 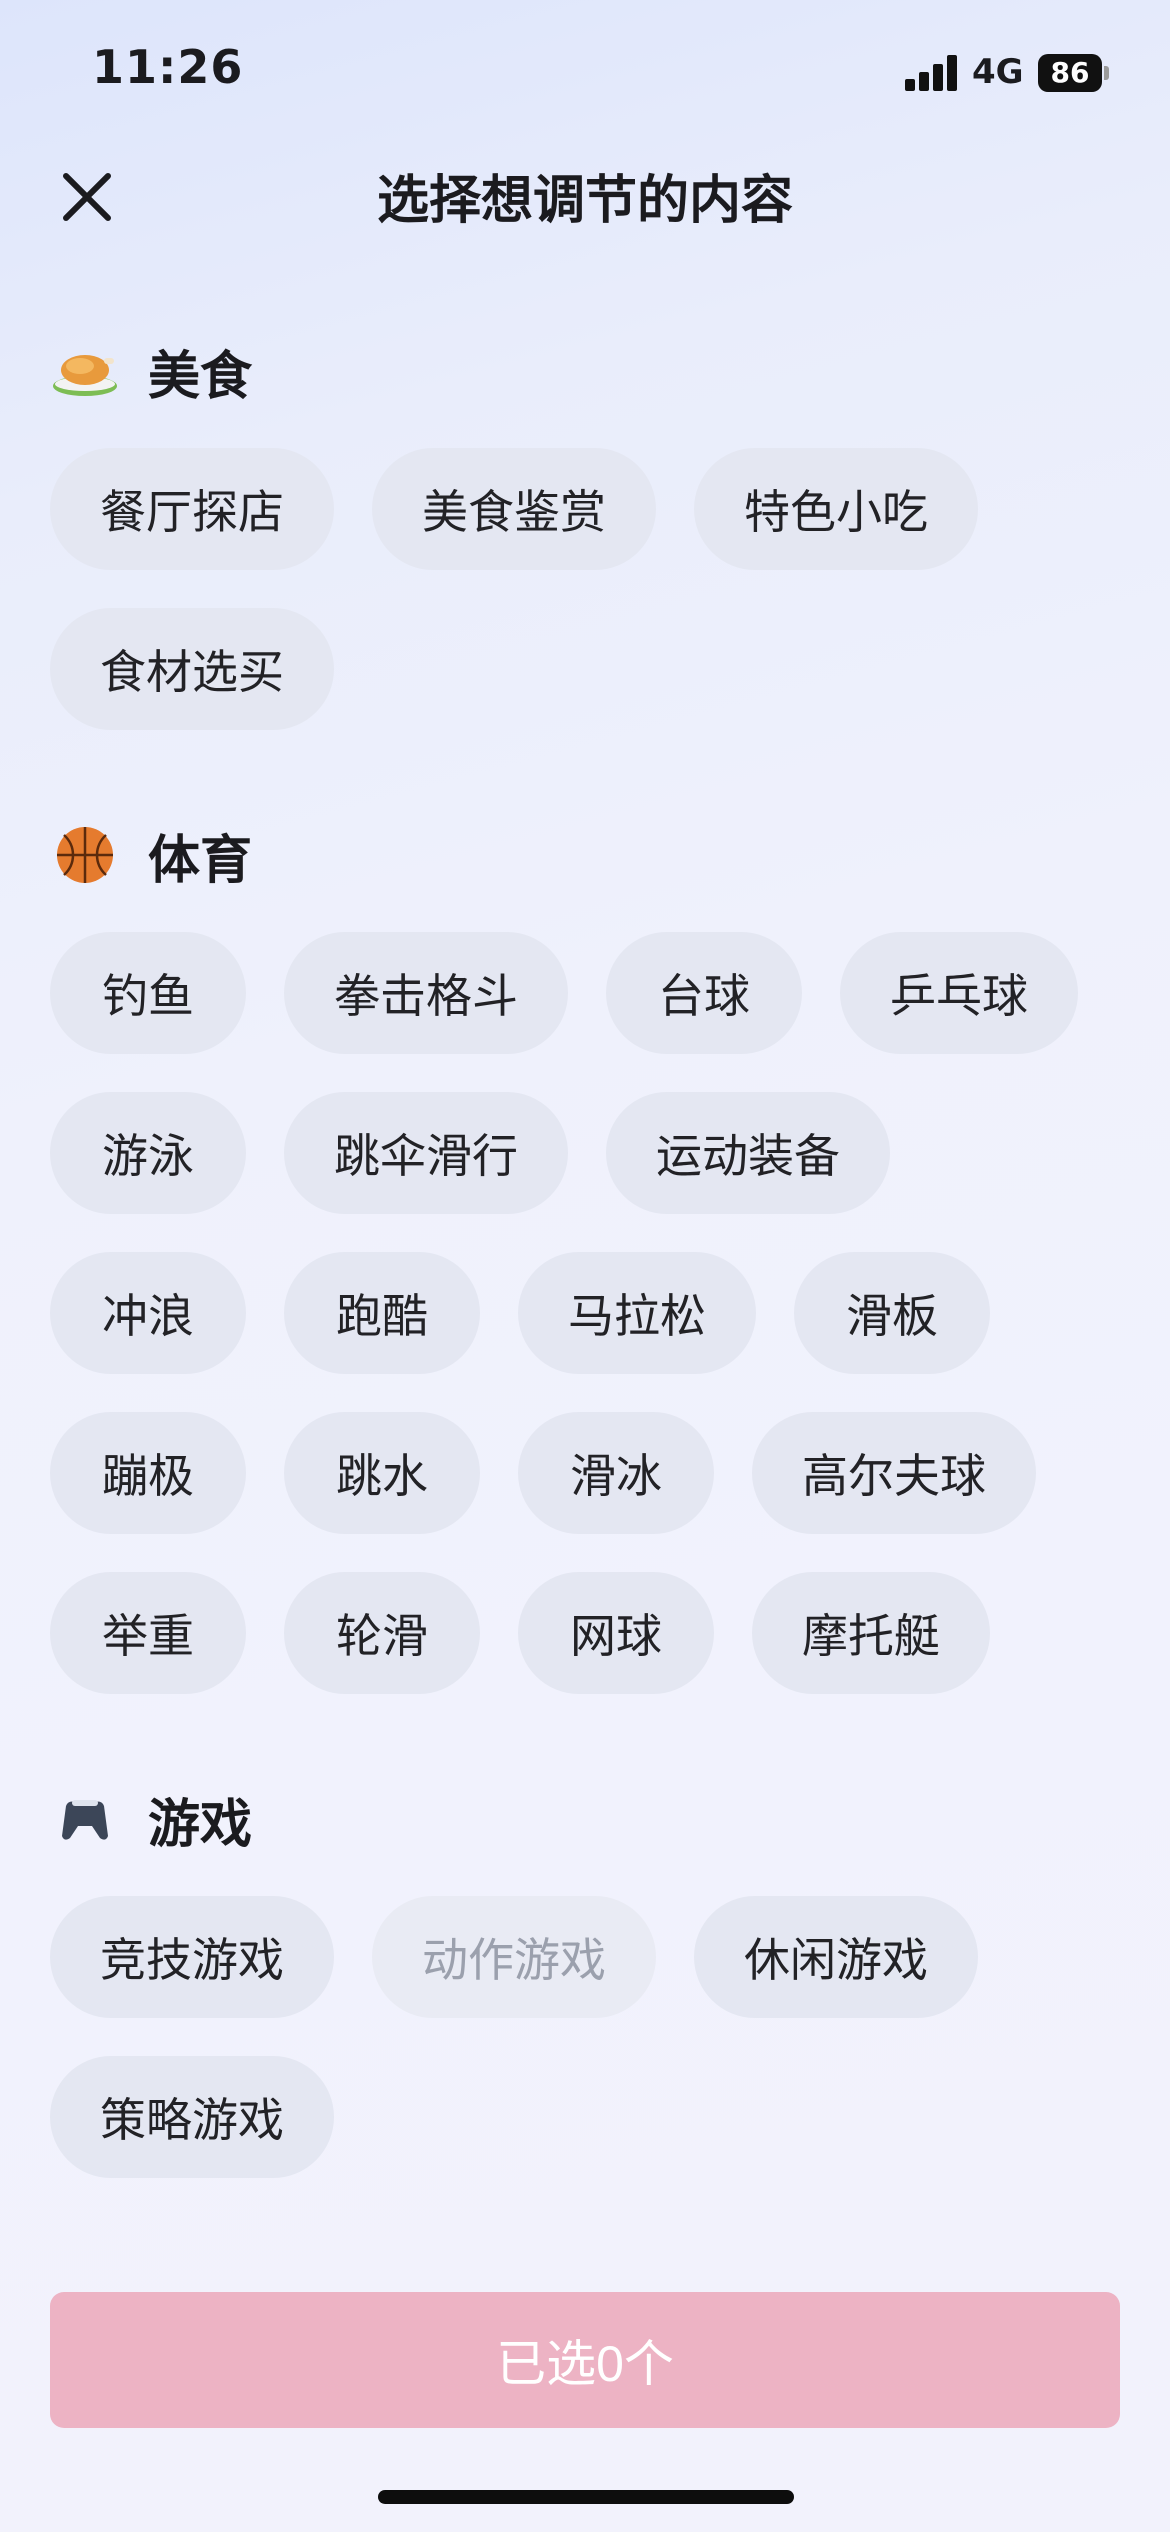 I want to click on chip: 餐厅探店, so click(x=192, y=509).